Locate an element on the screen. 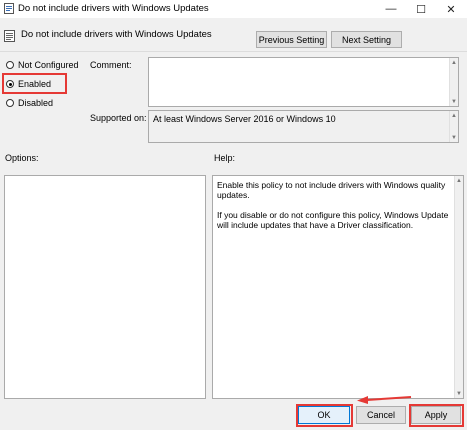 The image size is (467, 430). supported-scrollbar: ▲ ▼ is located at coordinates (453, 126).